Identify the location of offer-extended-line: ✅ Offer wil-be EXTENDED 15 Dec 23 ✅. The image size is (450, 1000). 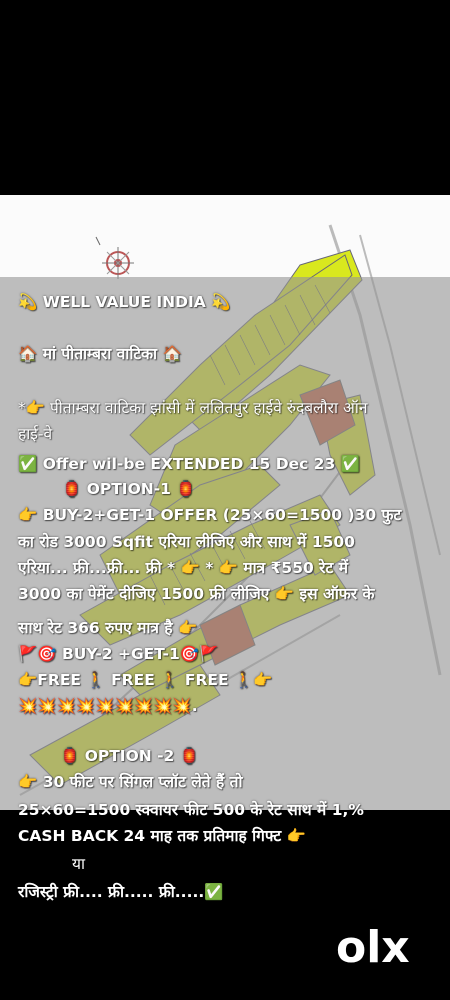
(189, 464).